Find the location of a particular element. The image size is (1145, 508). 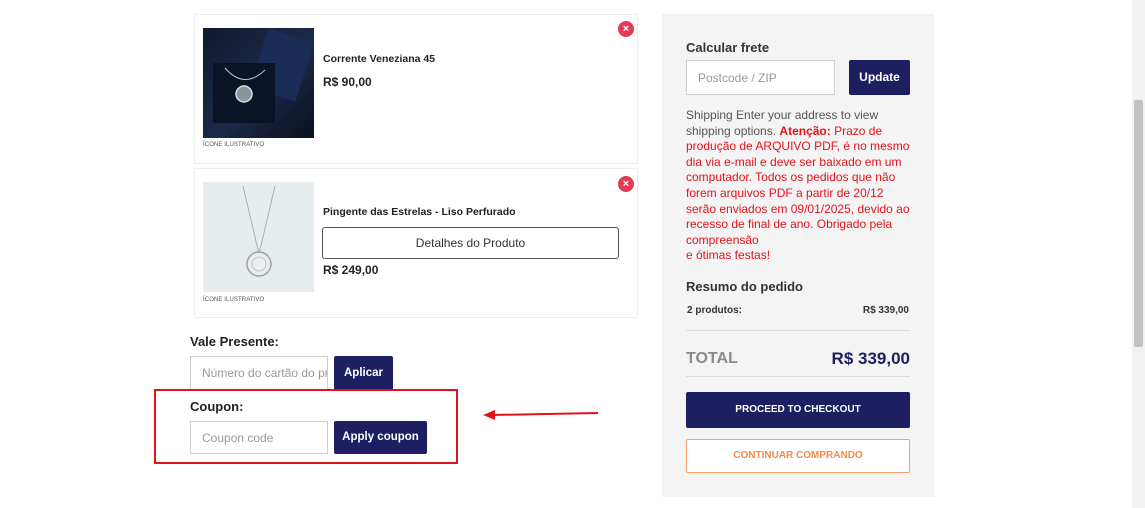

summary-divider is located at coordinates (798, 330).